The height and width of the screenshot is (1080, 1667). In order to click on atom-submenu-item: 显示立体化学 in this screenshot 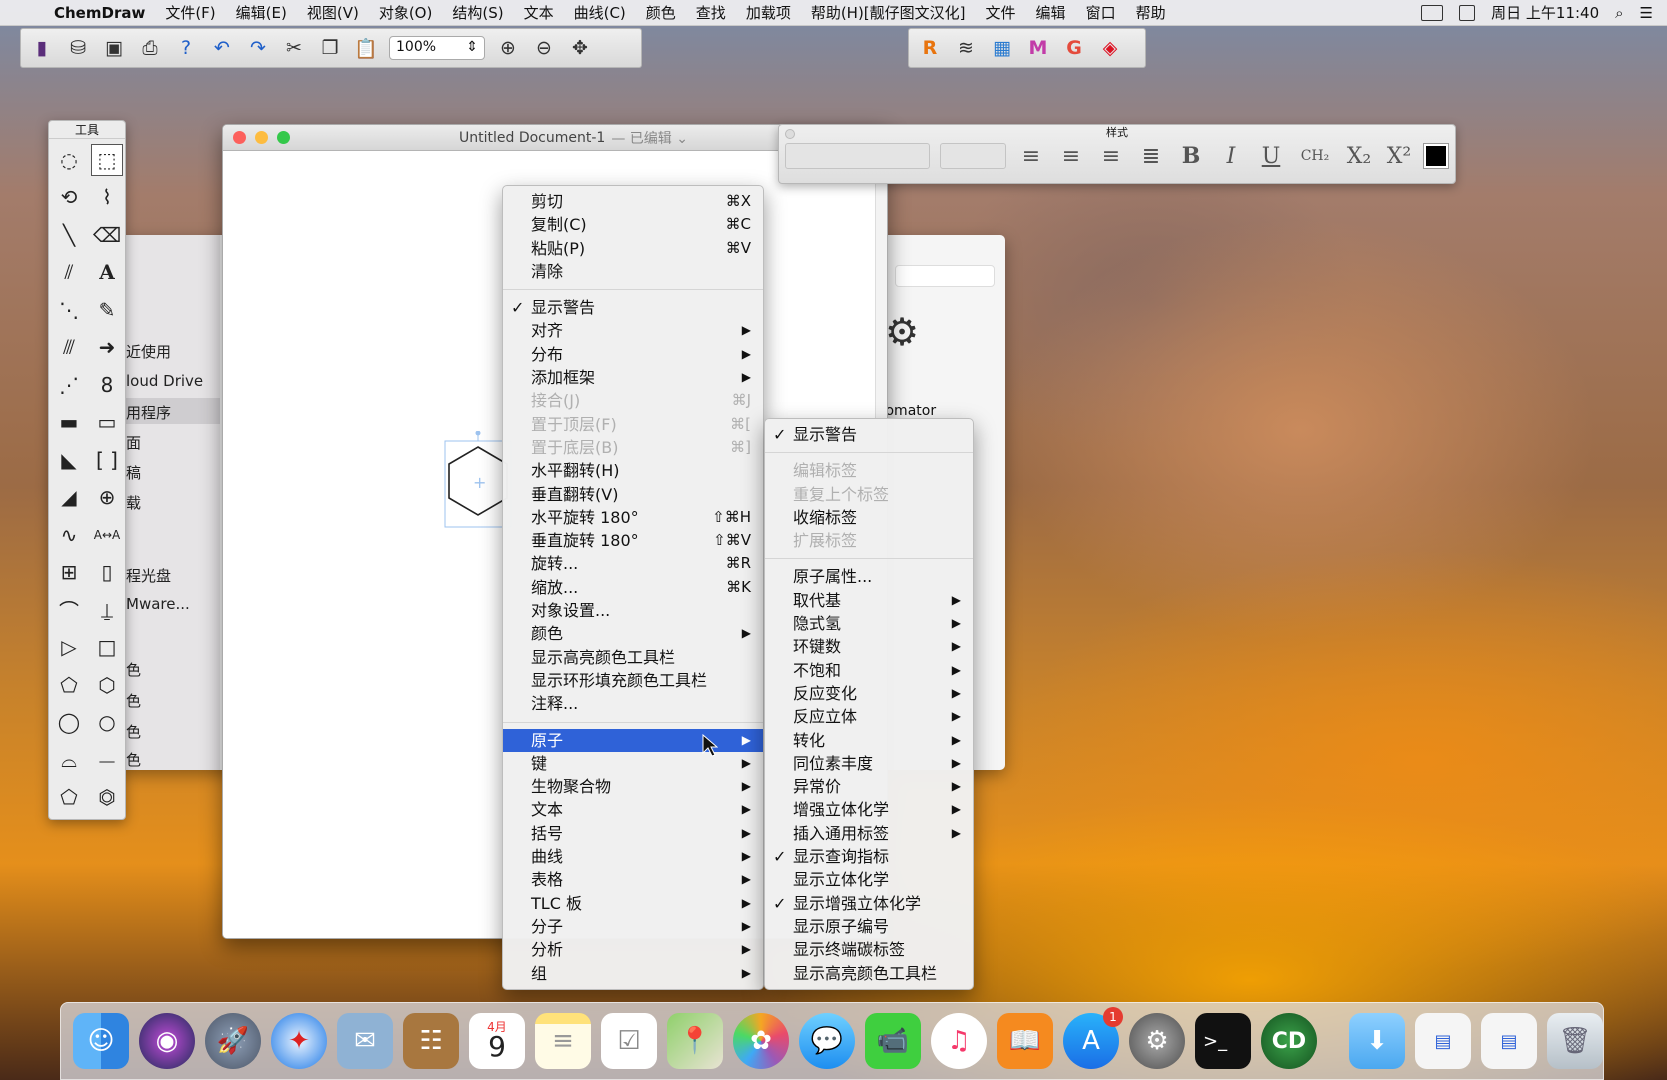, I will do `click(869, 879)`.